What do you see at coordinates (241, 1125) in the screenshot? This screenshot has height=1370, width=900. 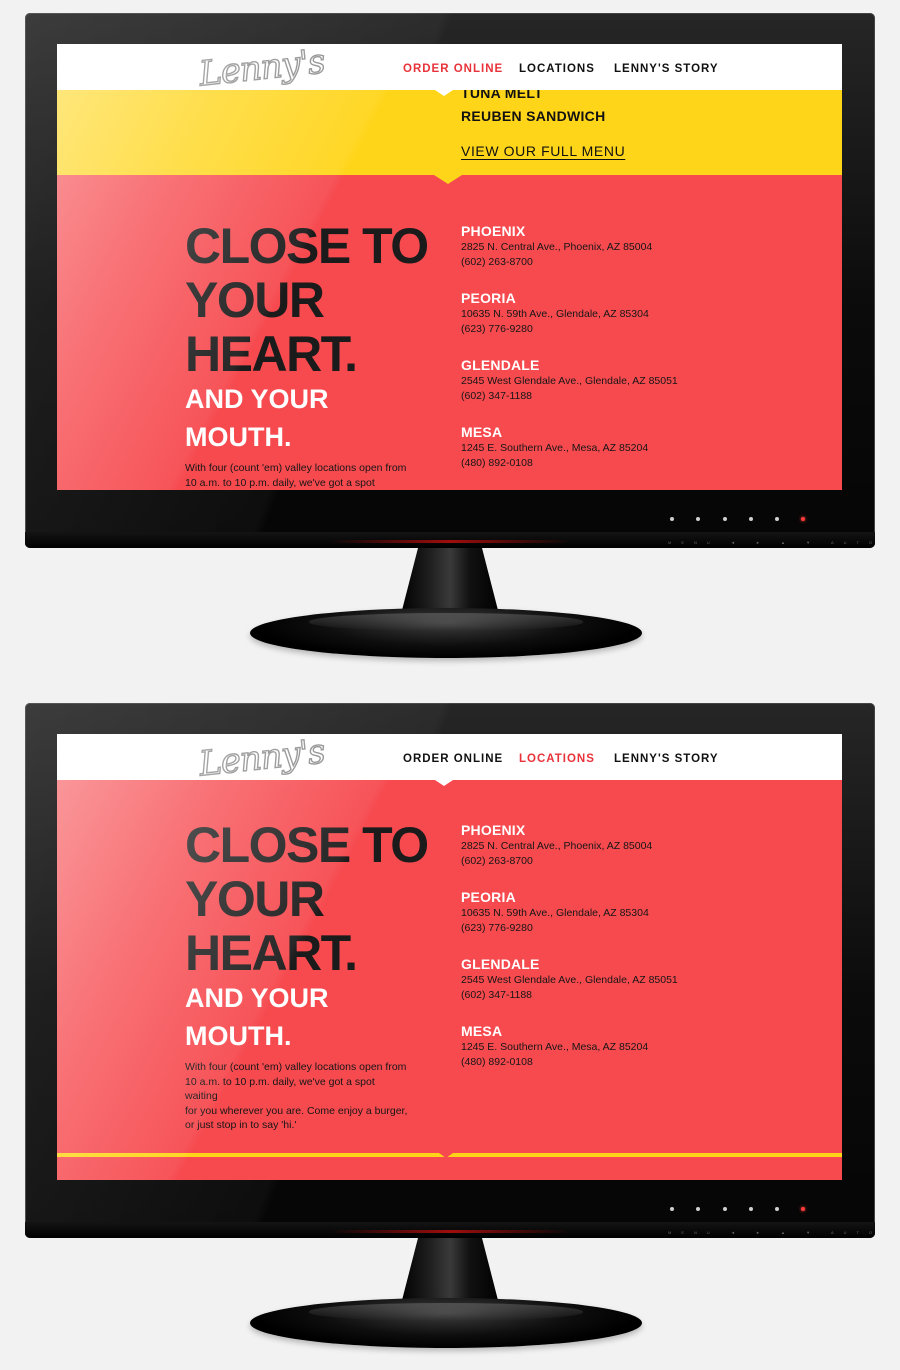 I see `intro-line: or just stop in to say 'hi.'` at bounding box center [241, 1125].